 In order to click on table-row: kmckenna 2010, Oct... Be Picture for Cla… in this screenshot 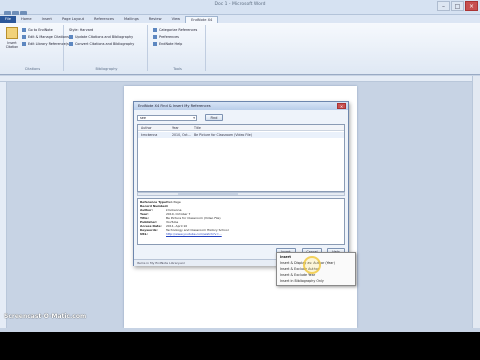, I will do `click(241, 135)`.